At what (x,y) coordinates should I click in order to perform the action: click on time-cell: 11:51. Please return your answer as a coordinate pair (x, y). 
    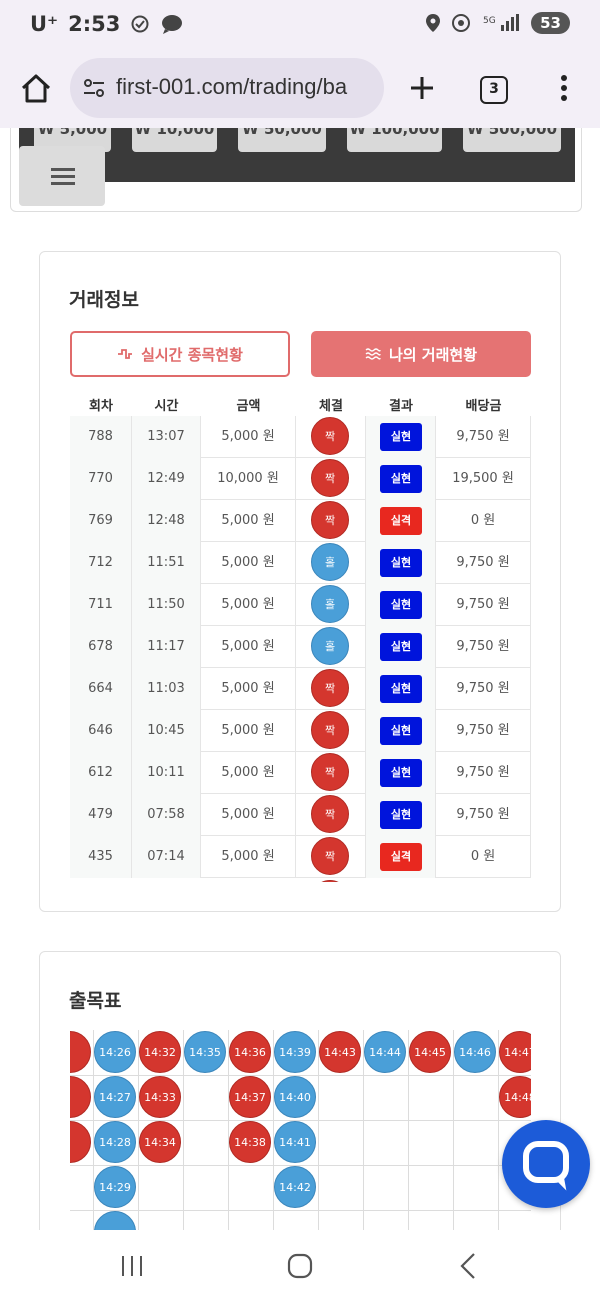
    Looking at the image, I should click on (166, 563).